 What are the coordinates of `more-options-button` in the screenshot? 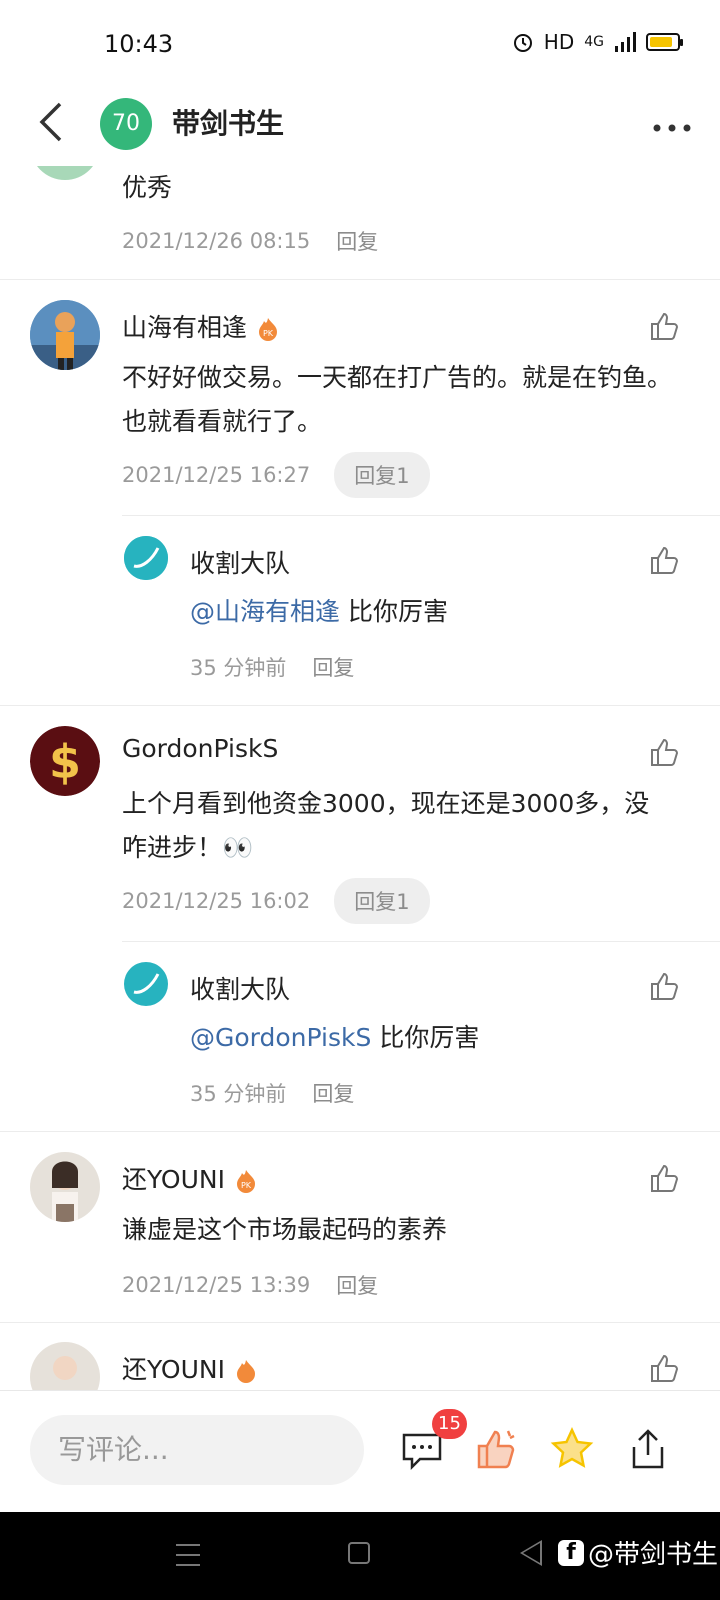 It's located at (672, 124).